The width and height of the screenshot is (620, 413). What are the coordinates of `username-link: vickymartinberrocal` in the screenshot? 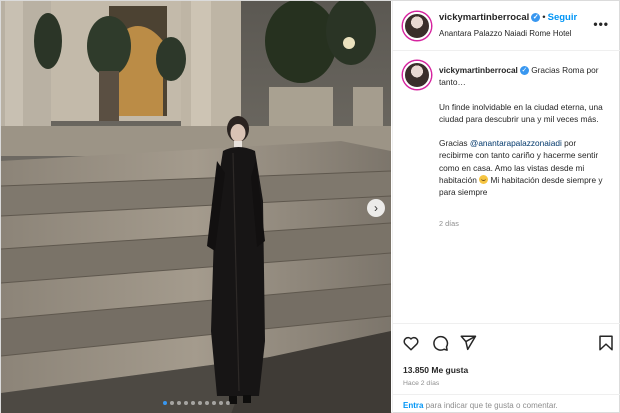 It's located at (484, 17).